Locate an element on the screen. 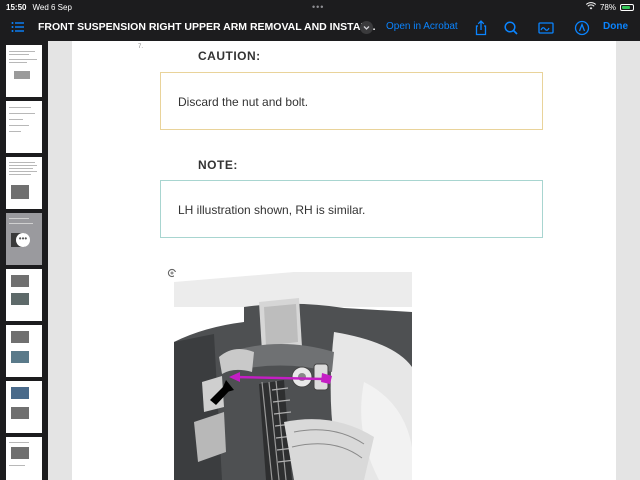 The image size is (640, 480). battery-fill is located at coordinates (626, 7).